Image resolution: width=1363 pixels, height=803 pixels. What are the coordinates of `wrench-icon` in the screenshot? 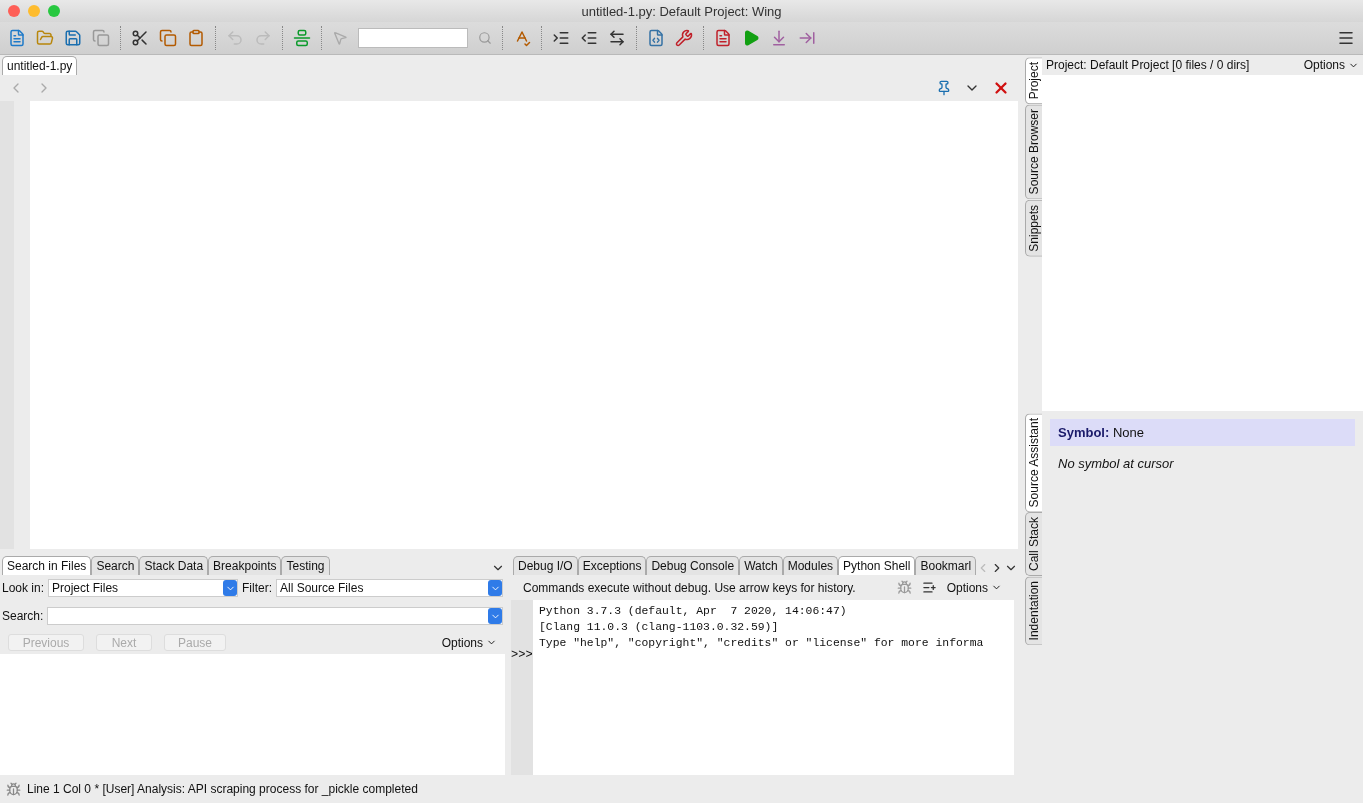 It's located at (684, 38).